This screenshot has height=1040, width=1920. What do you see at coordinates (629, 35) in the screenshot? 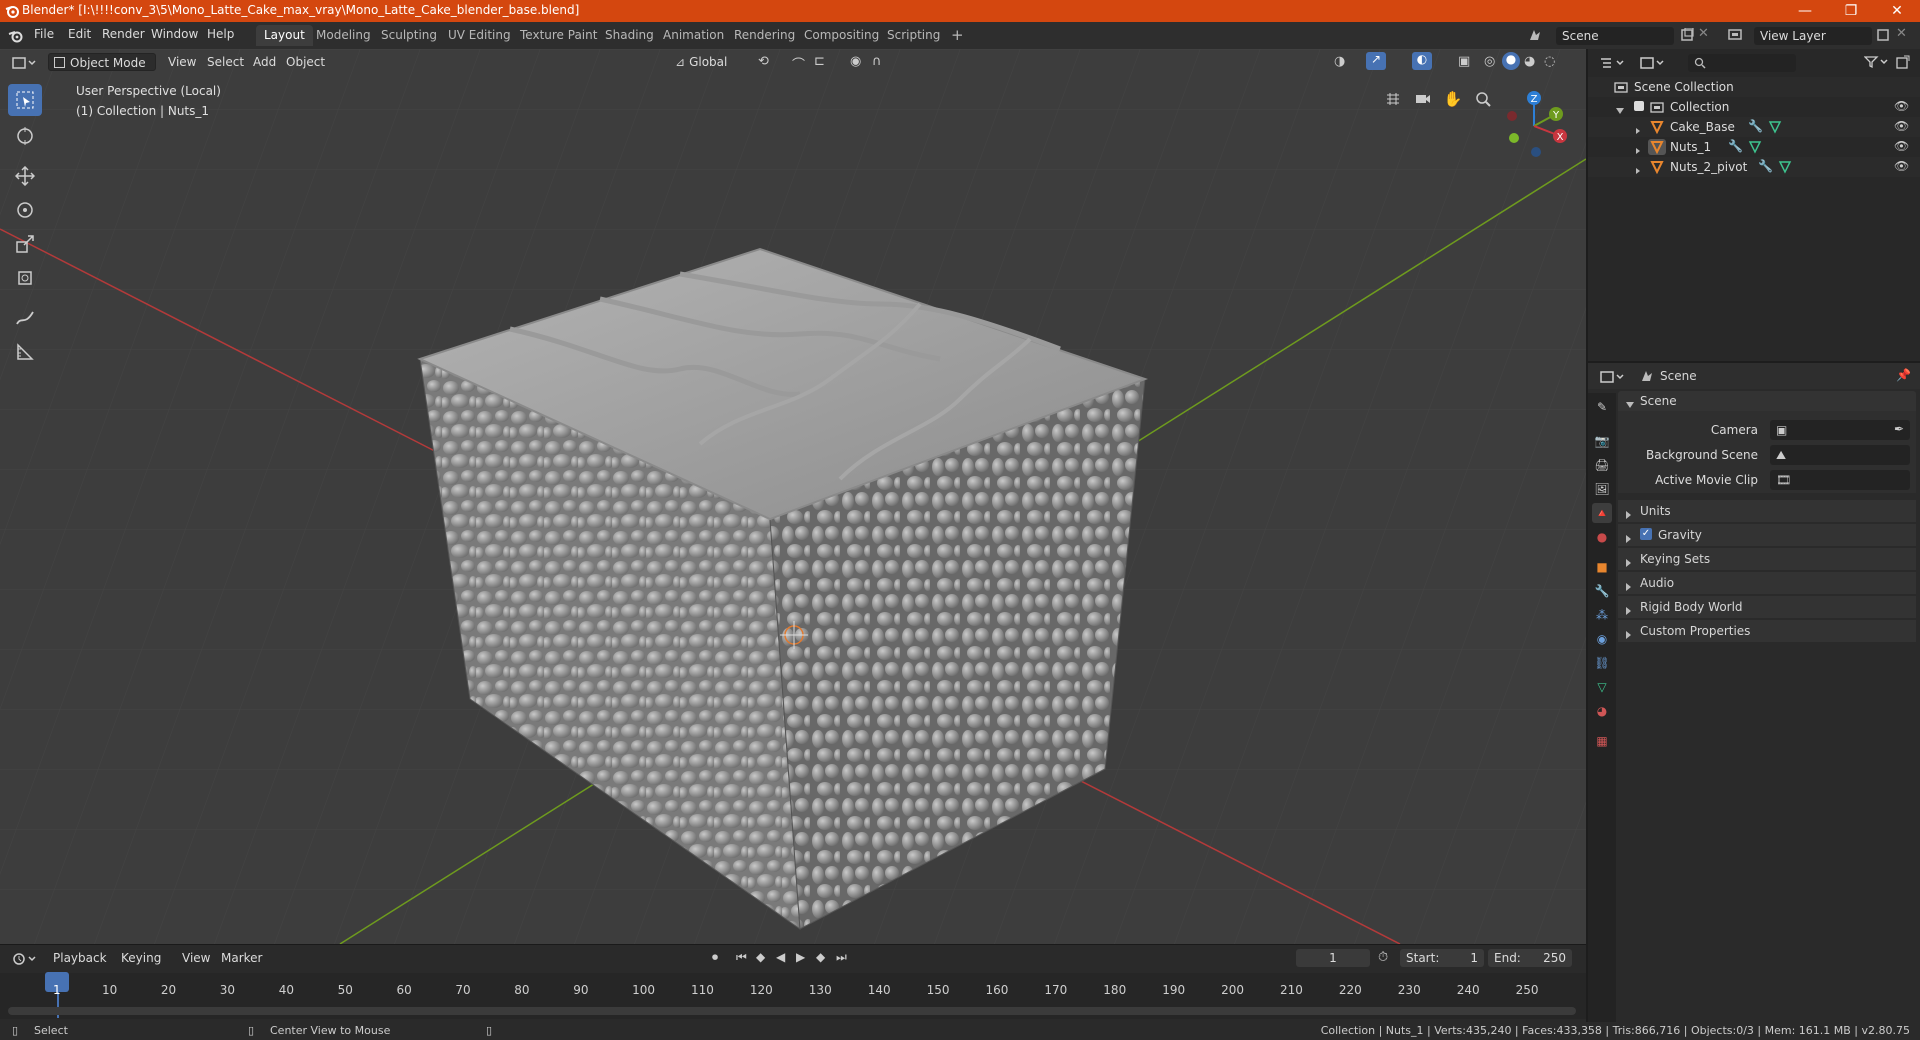
I see `tab-shading: Shading` at bounding box center [629, 35].